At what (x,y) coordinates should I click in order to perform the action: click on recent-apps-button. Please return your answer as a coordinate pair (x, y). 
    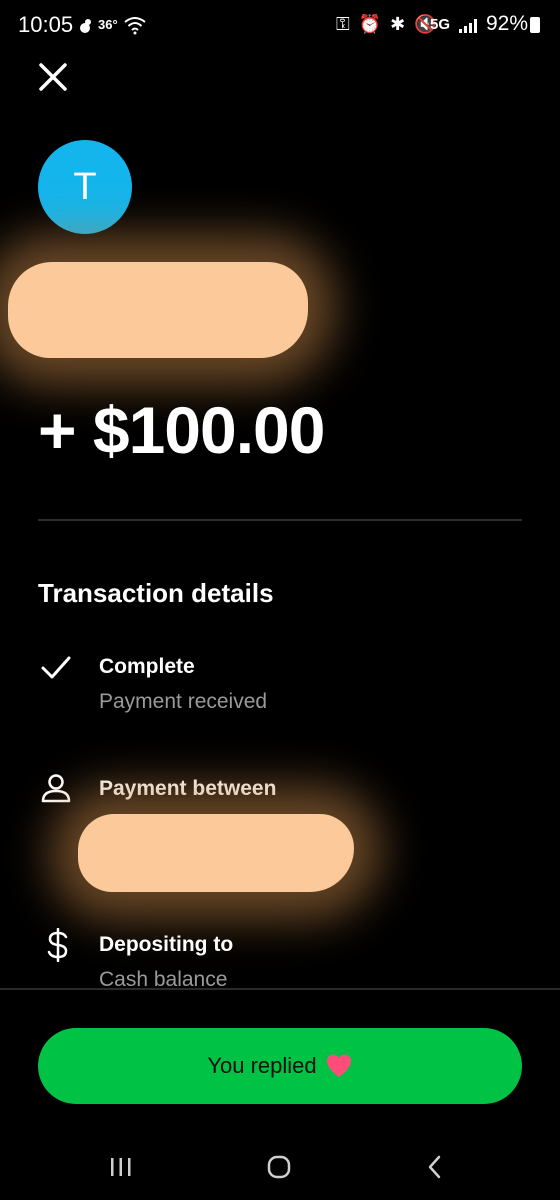
    Looking at the image, I should click on (121, 1167).